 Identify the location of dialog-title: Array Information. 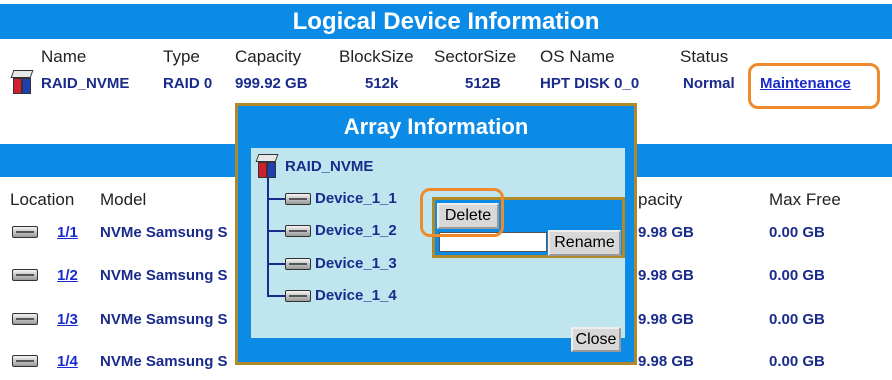
(436, 126).